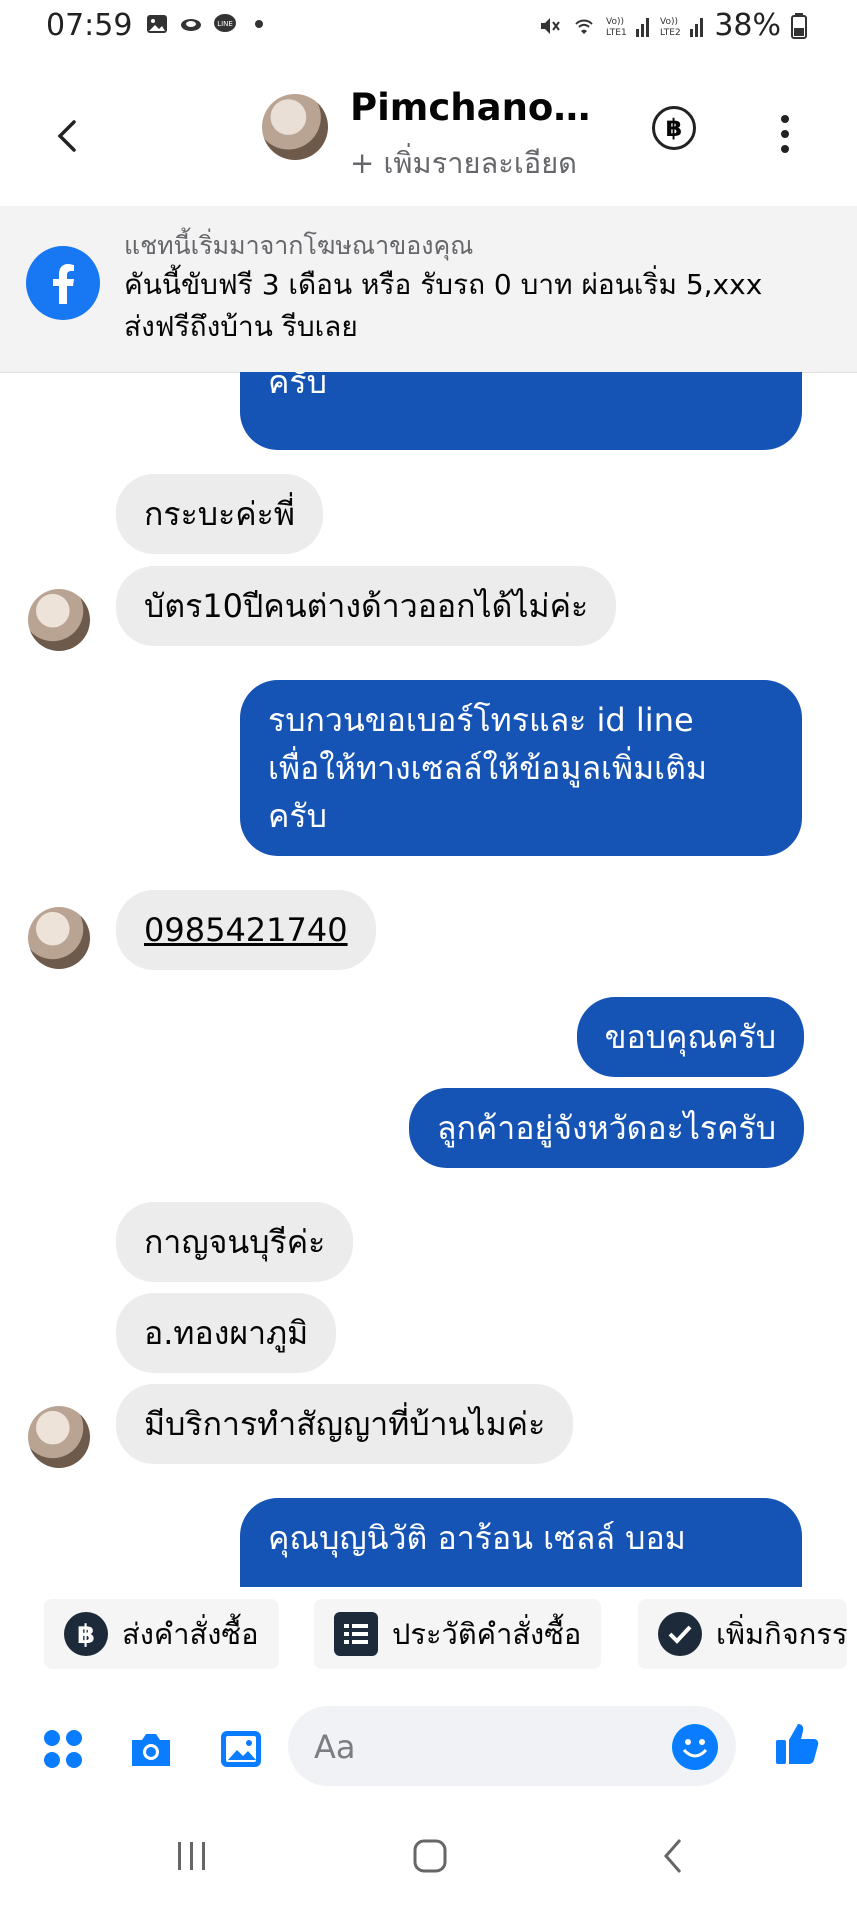 The image size is (857, 1911). What do you see at coordinates (89, 25) in the screenshot?
I see `status-time: 07:59` at bounding box center [89, 25].